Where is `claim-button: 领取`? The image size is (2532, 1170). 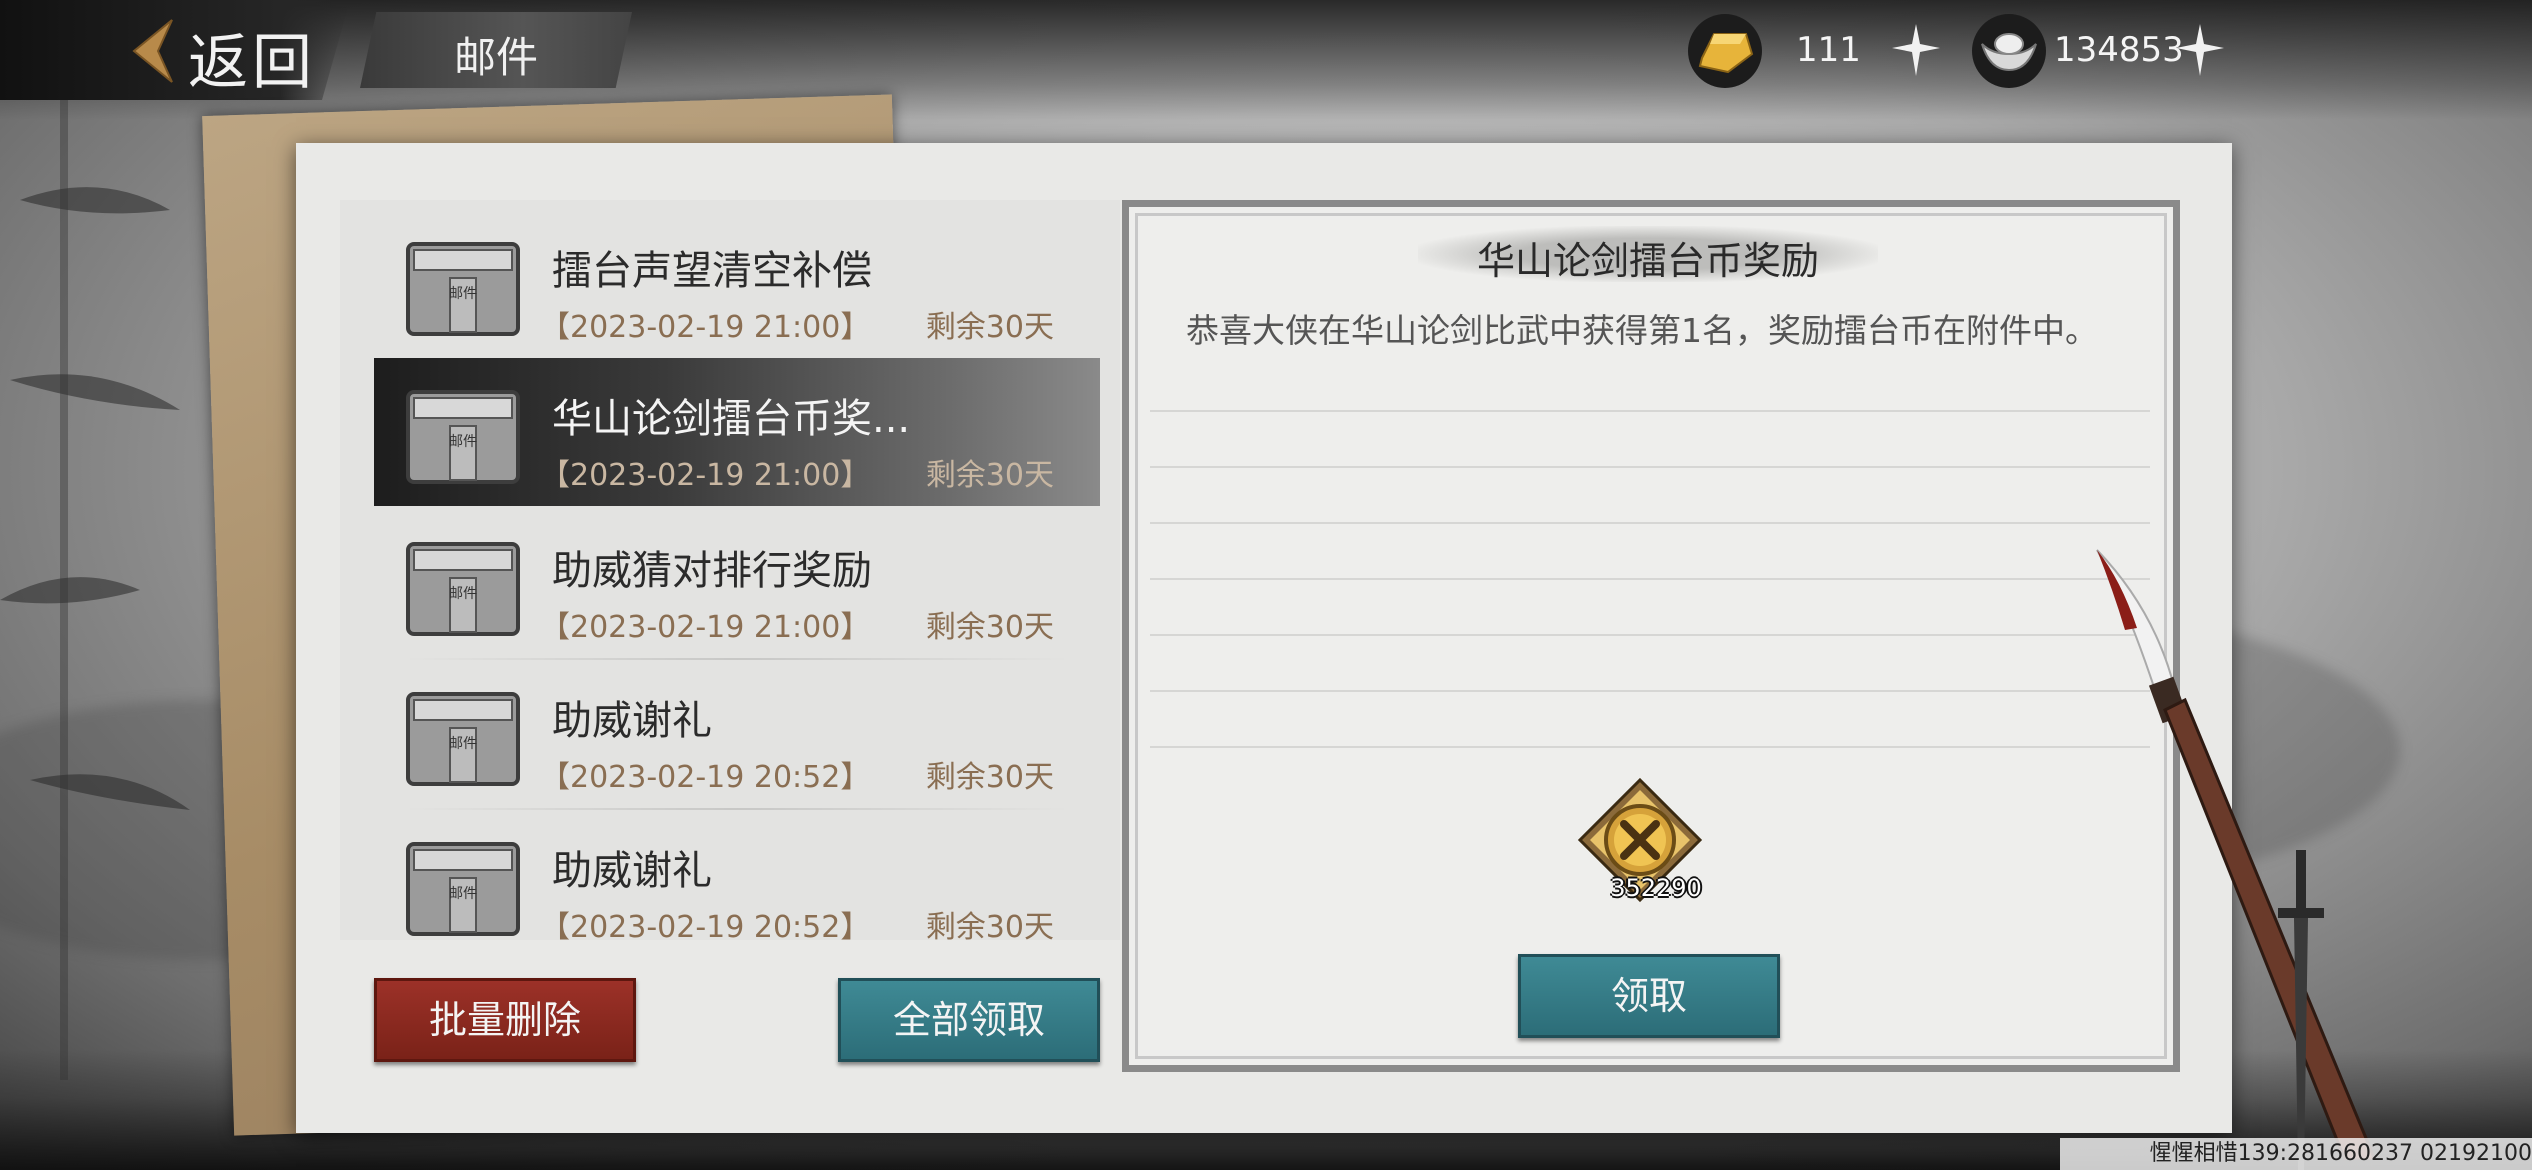
claim-button: 领取 is located at coordinates (1649, 996).